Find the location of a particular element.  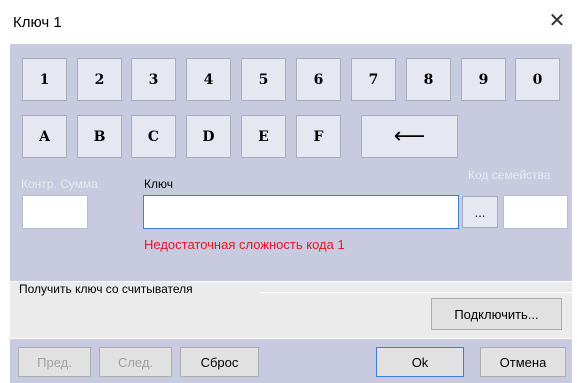

key-2: 2 is located at coordinates (99, 79).